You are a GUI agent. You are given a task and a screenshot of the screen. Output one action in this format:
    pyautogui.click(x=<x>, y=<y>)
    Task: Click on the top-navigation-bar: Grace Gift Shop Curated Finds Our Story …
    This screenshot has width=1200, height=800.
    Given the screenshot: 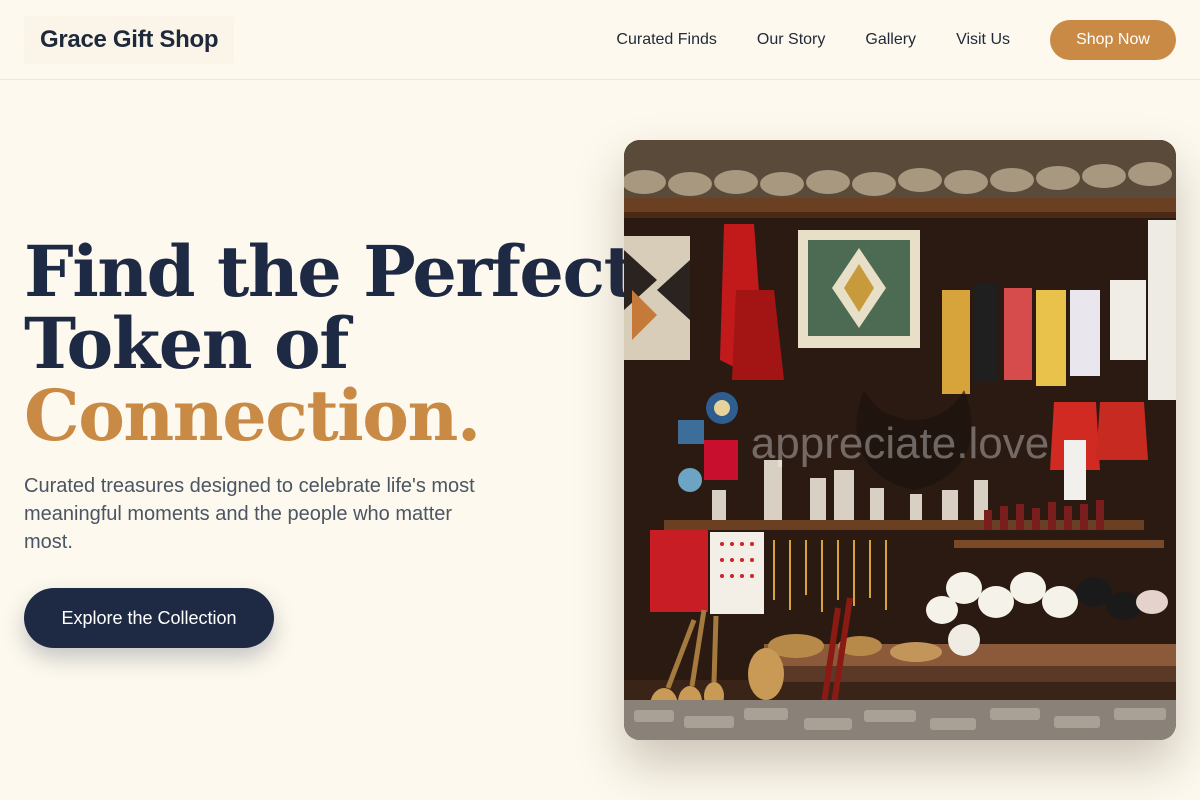 What is the action you would take?
    pyautogui.click(x=600, y=40)
    